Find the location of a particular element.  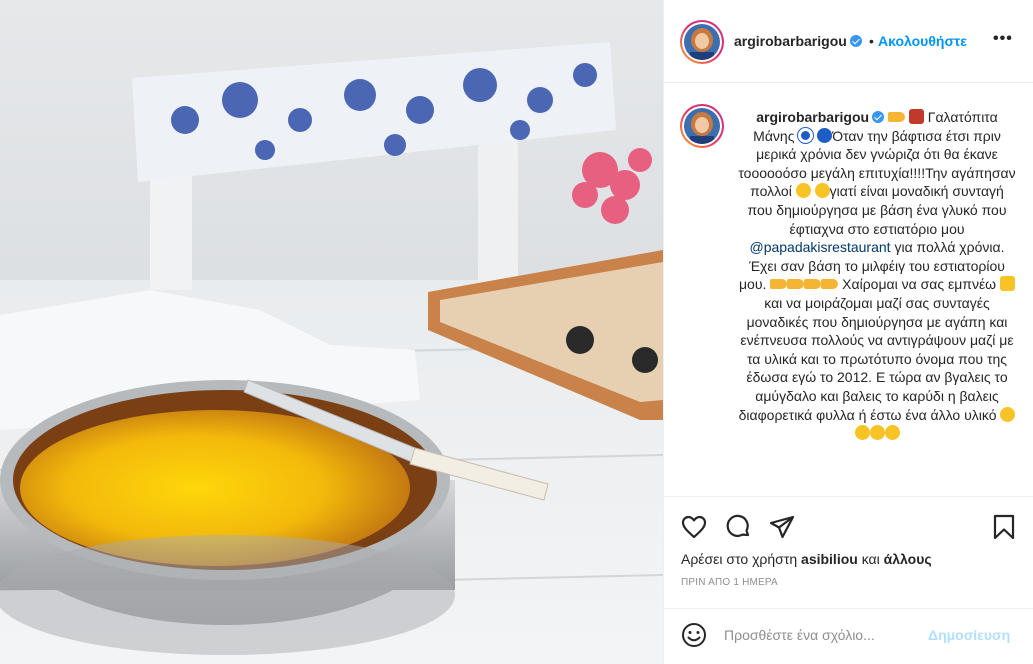

share-icon is located at coordinates (782, 527).